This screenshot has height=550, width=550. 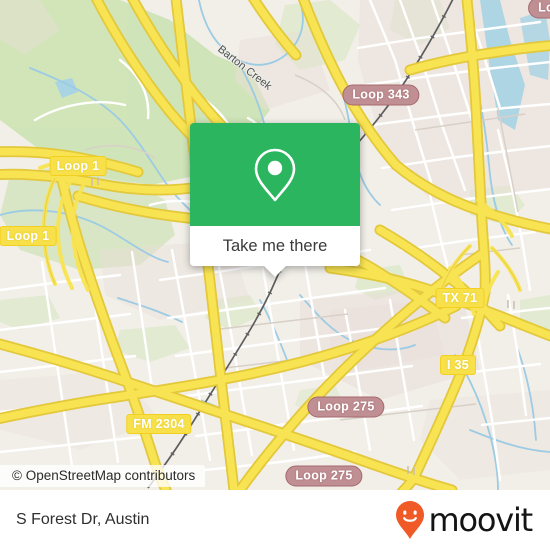 What do you see at coordinates (83, 519) in the screenshot?
I see `location-address: S Forest Dr, Austin` at bounding box center [83, 519].